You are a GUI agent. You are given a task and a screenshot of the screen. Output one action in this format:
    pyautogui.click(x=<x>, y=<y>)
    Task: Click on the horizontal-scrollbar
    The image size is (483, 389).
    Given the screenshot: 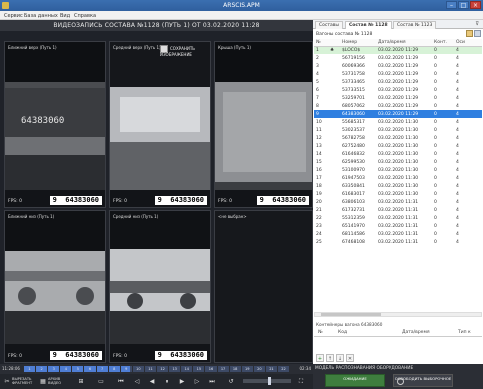 What is the action you would take?
    pyautogui.click(x=398, y=314)
    